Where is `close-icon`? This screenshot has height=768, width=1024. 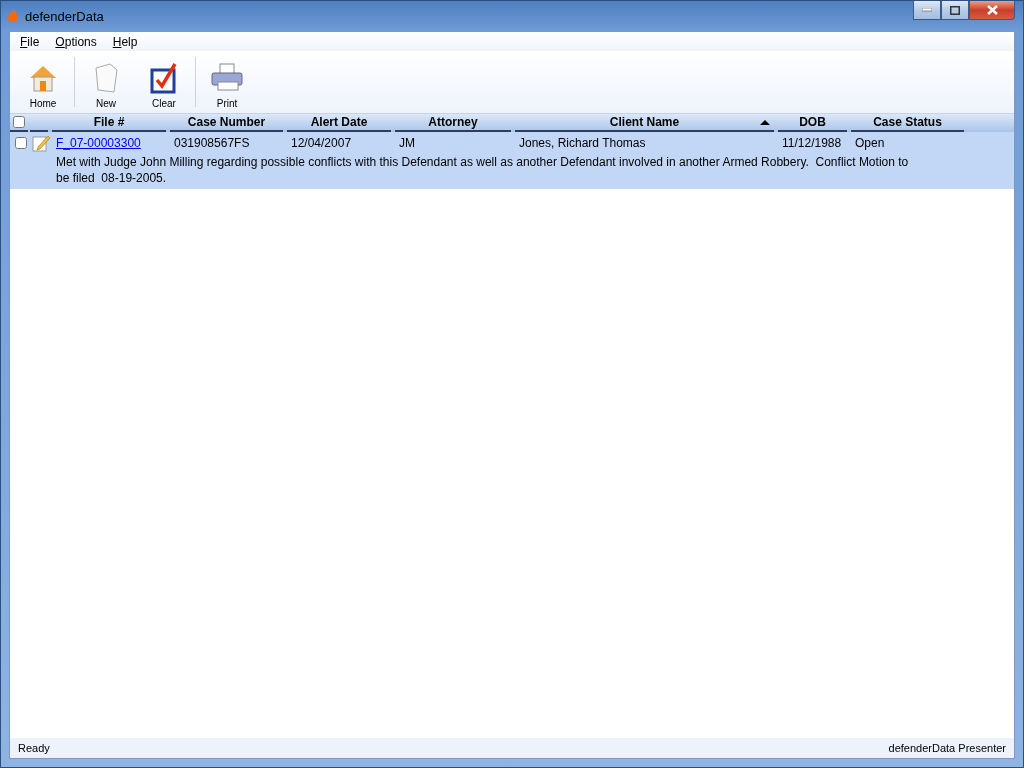
close-icon is located at coordinates (992, 10).